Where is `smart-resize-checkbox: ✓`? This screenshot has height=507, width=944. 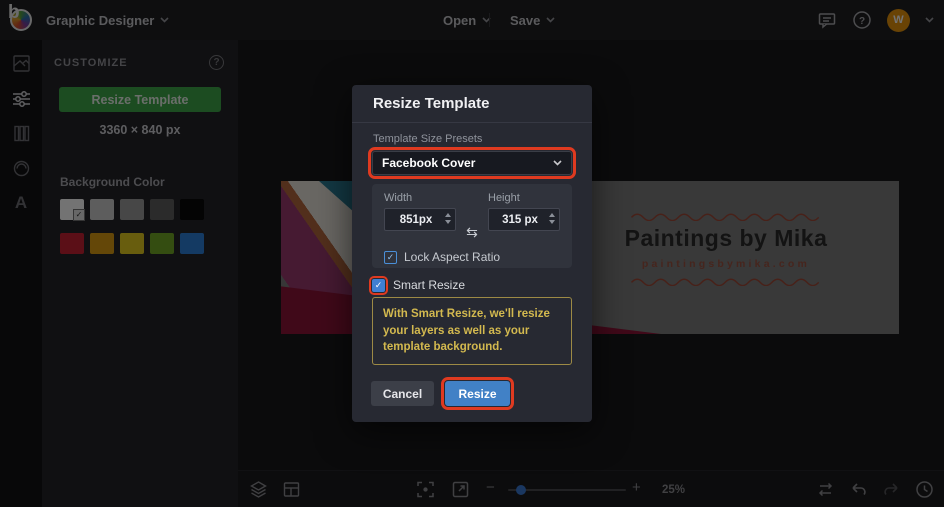
smart-resize-checkbox: ✓ is located at coordinates (378, 285).